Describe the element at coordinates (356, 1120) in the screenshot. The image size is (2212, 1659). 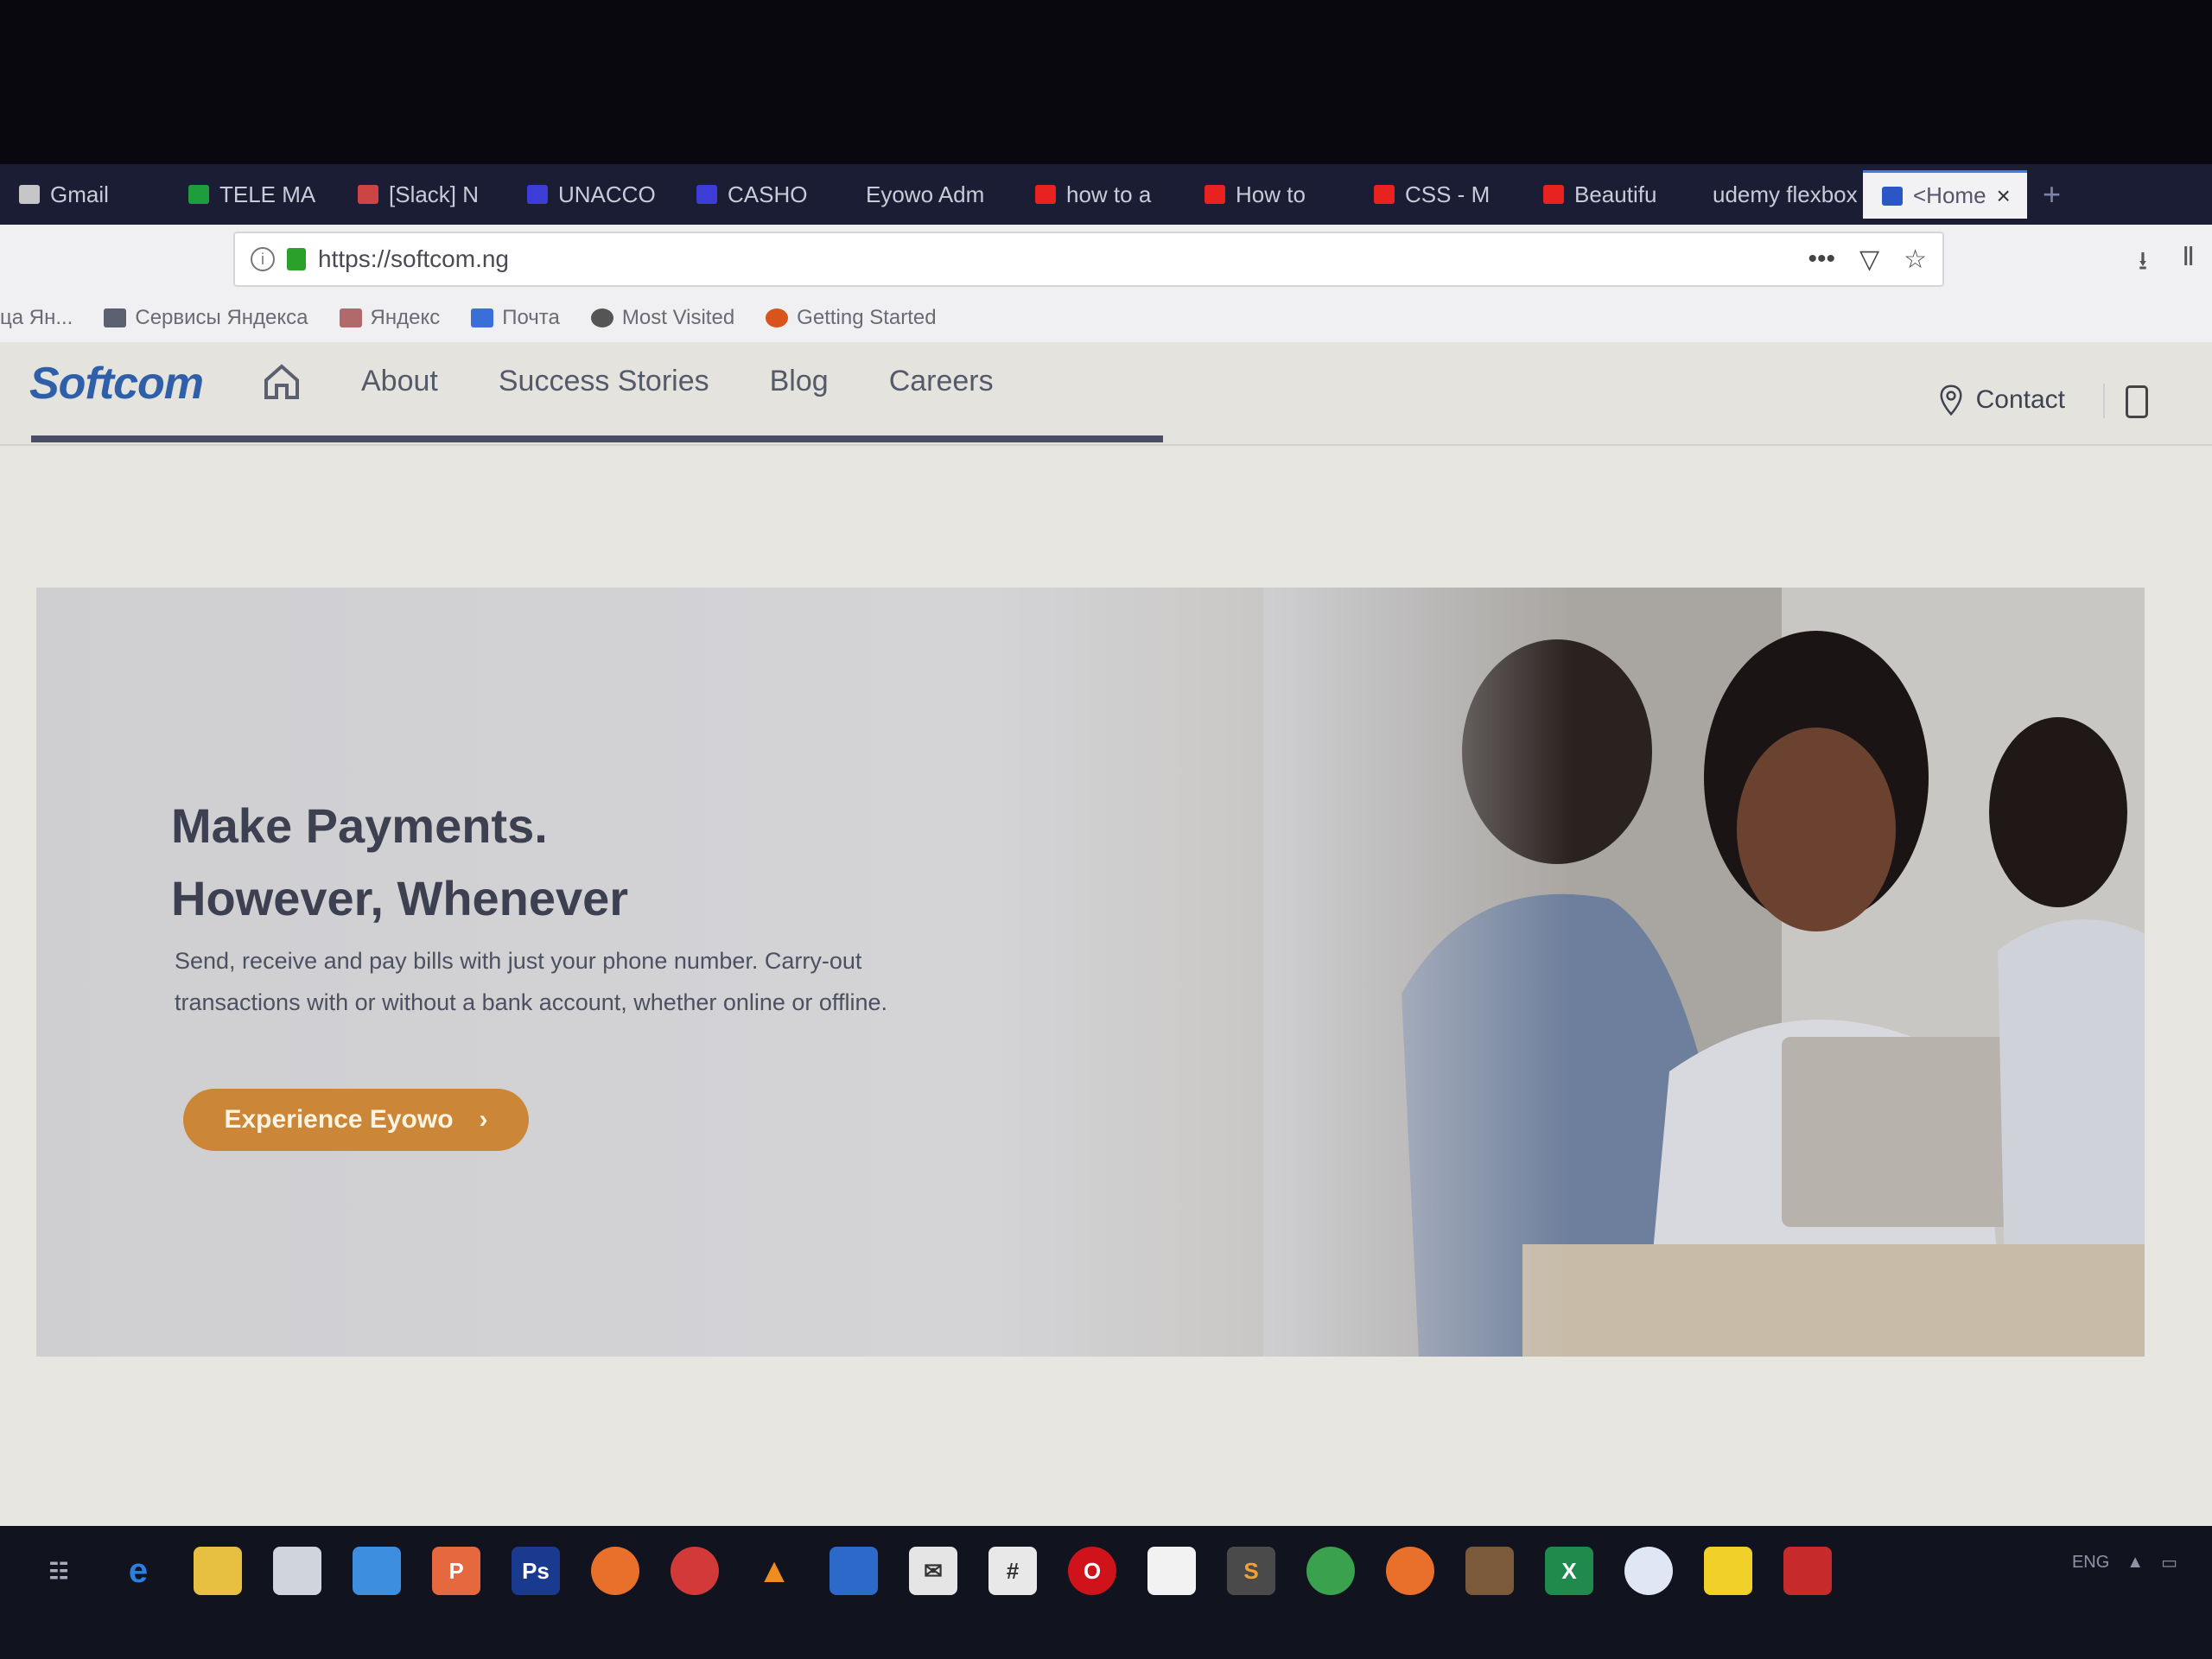
I see `experience-eyowo-button: Experience Eyowo ›` at that location.